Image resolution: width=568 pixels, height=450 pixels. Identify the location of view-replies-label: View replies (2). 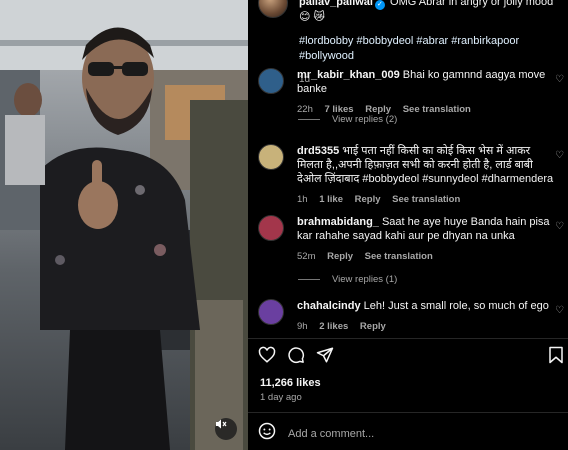
(365, 119).